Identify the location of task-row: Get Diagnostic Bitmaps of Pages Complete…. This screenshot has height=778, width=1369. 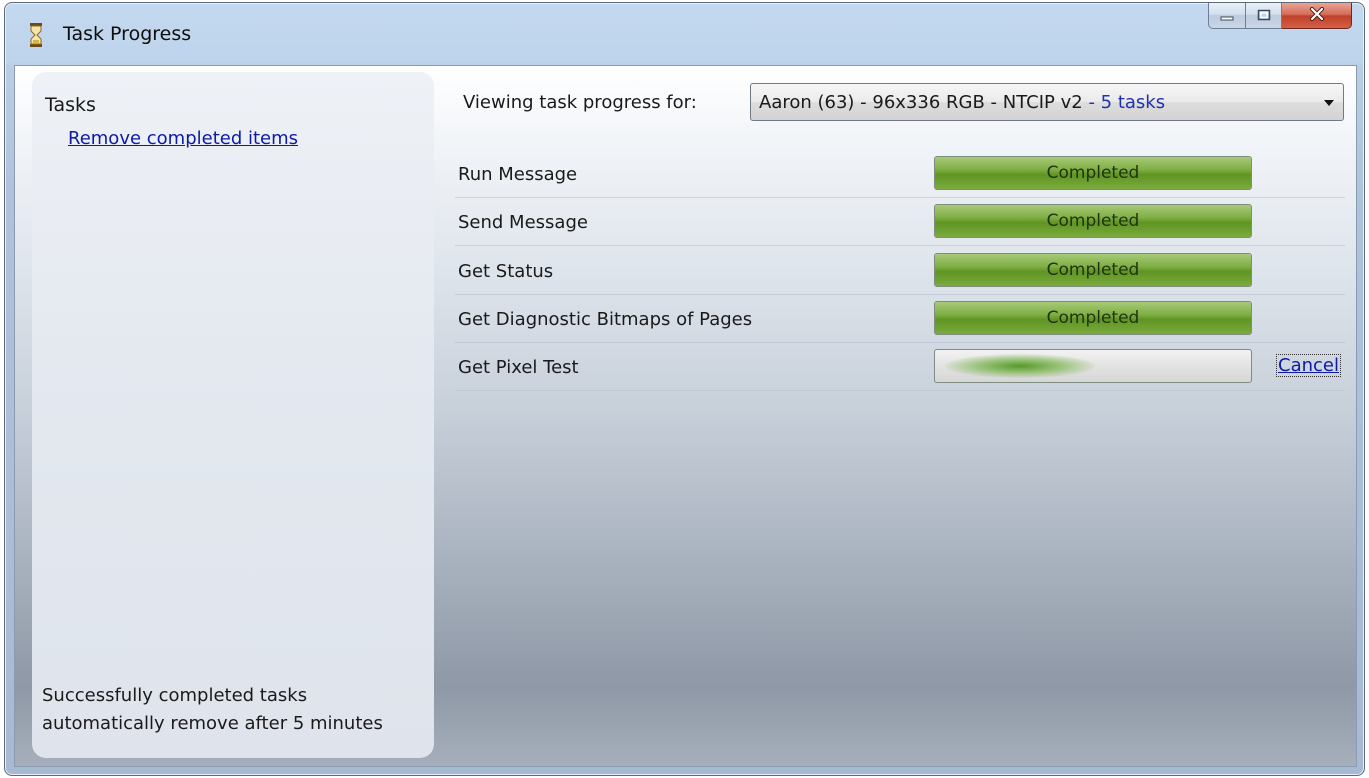
(900, 318).